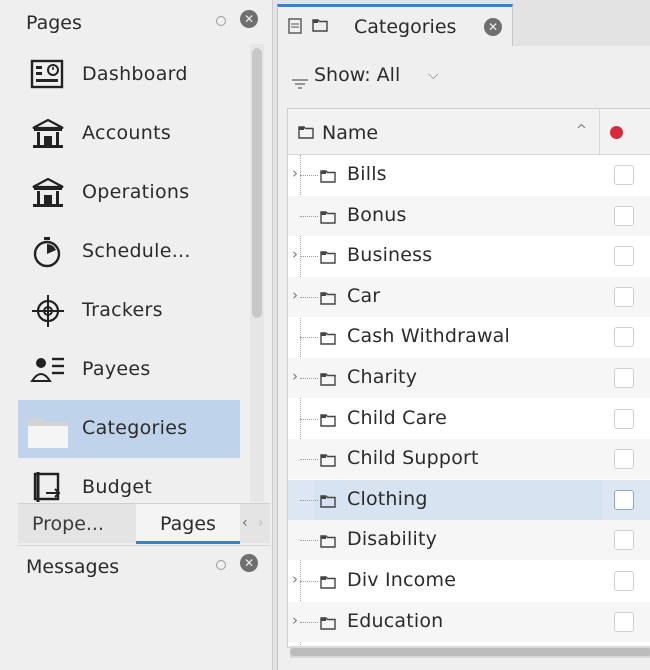 The image size is (650, 670). I want to click on horizontal-scroll-thumb, so click(470, 652).